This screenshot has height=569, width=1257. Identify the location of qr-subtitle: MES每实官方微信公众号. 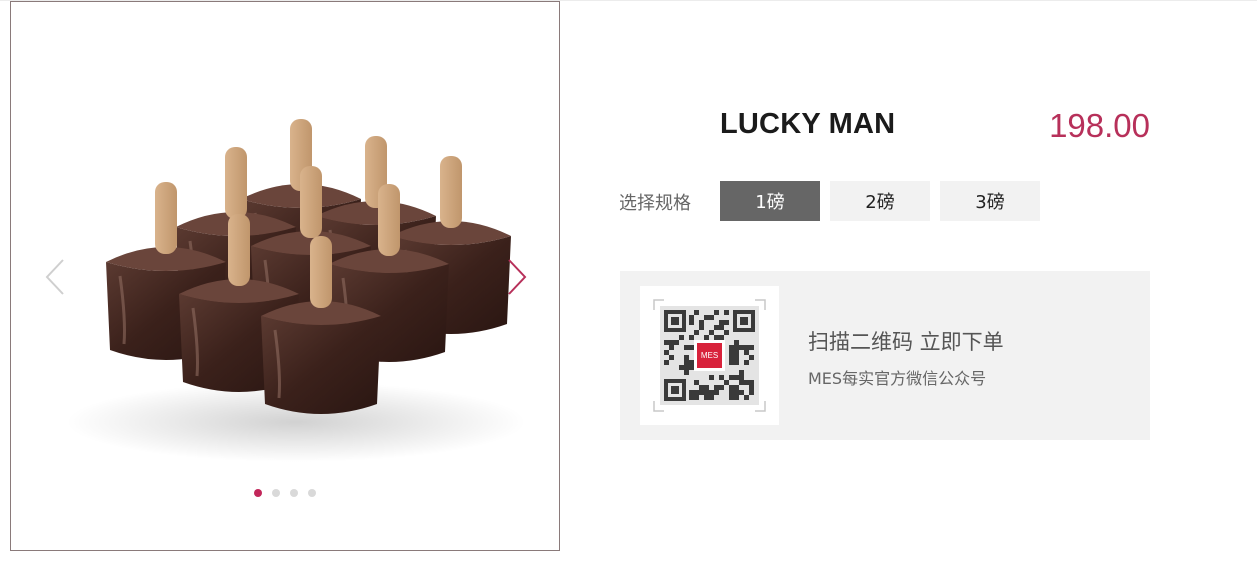
(897, 378).